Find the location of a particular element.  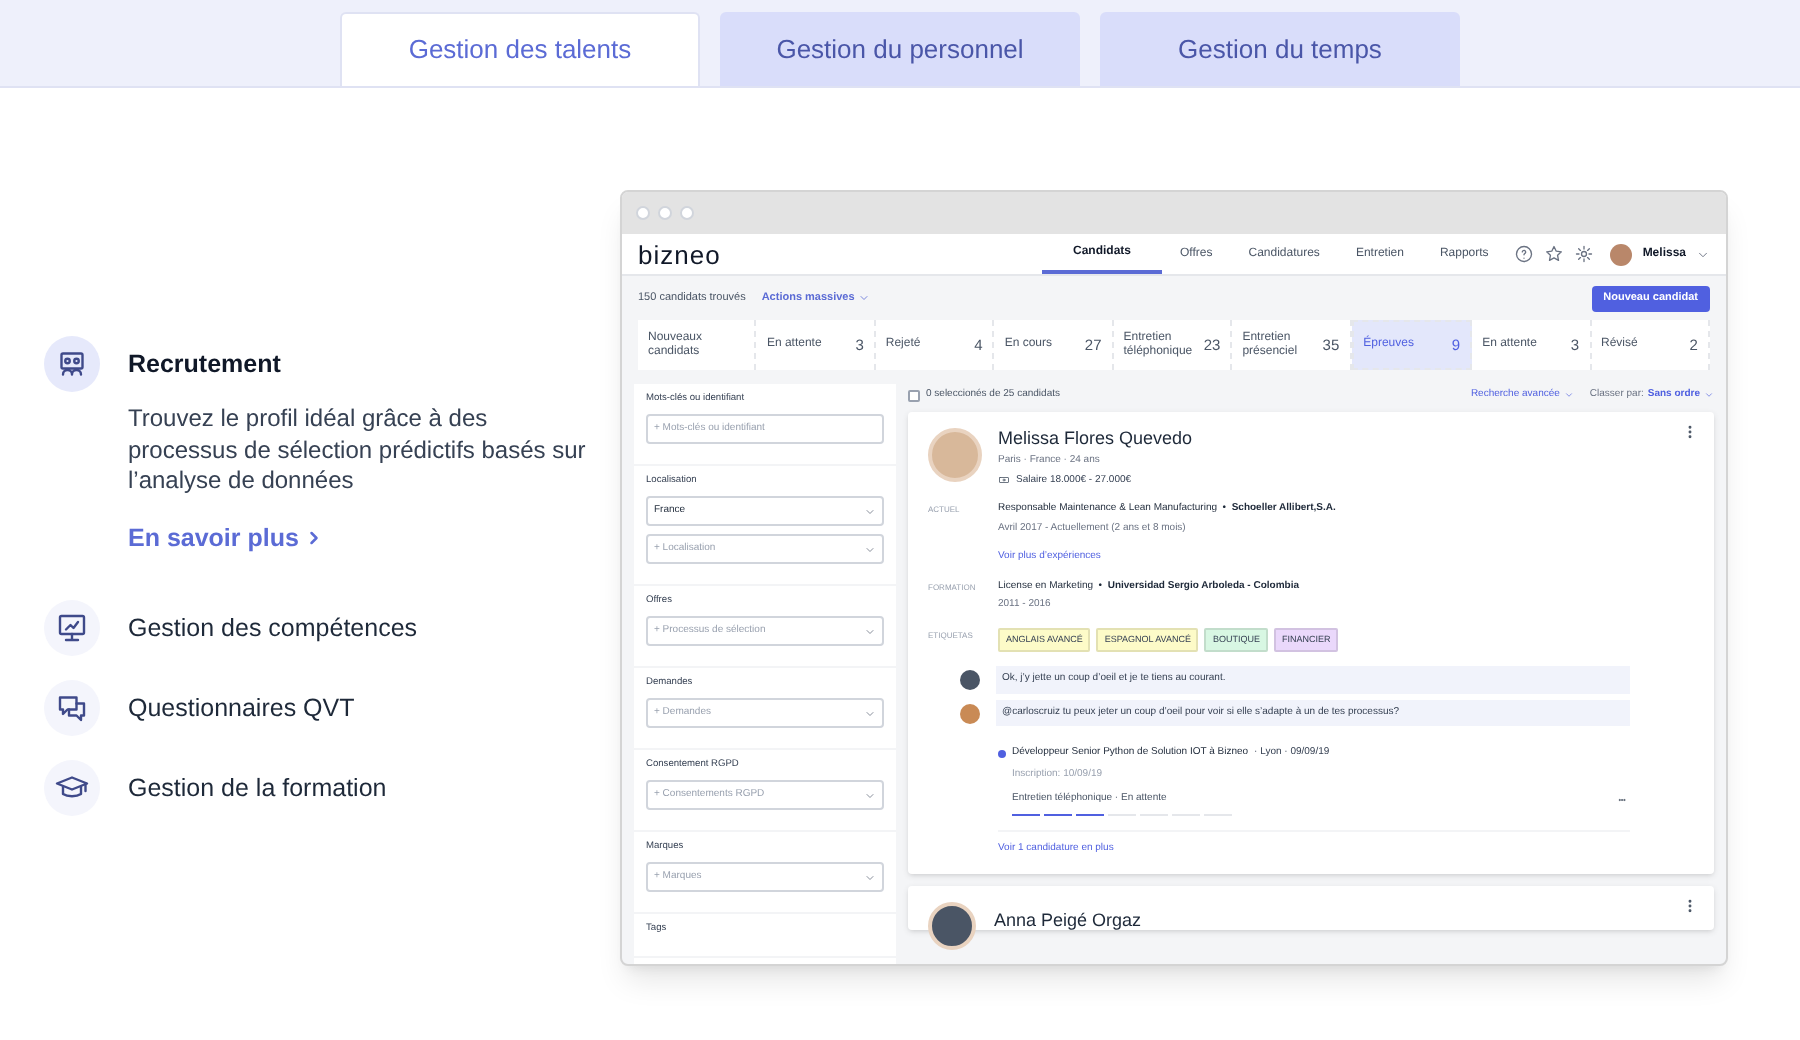

logo: bizneo is located at coordinates (679, 254).